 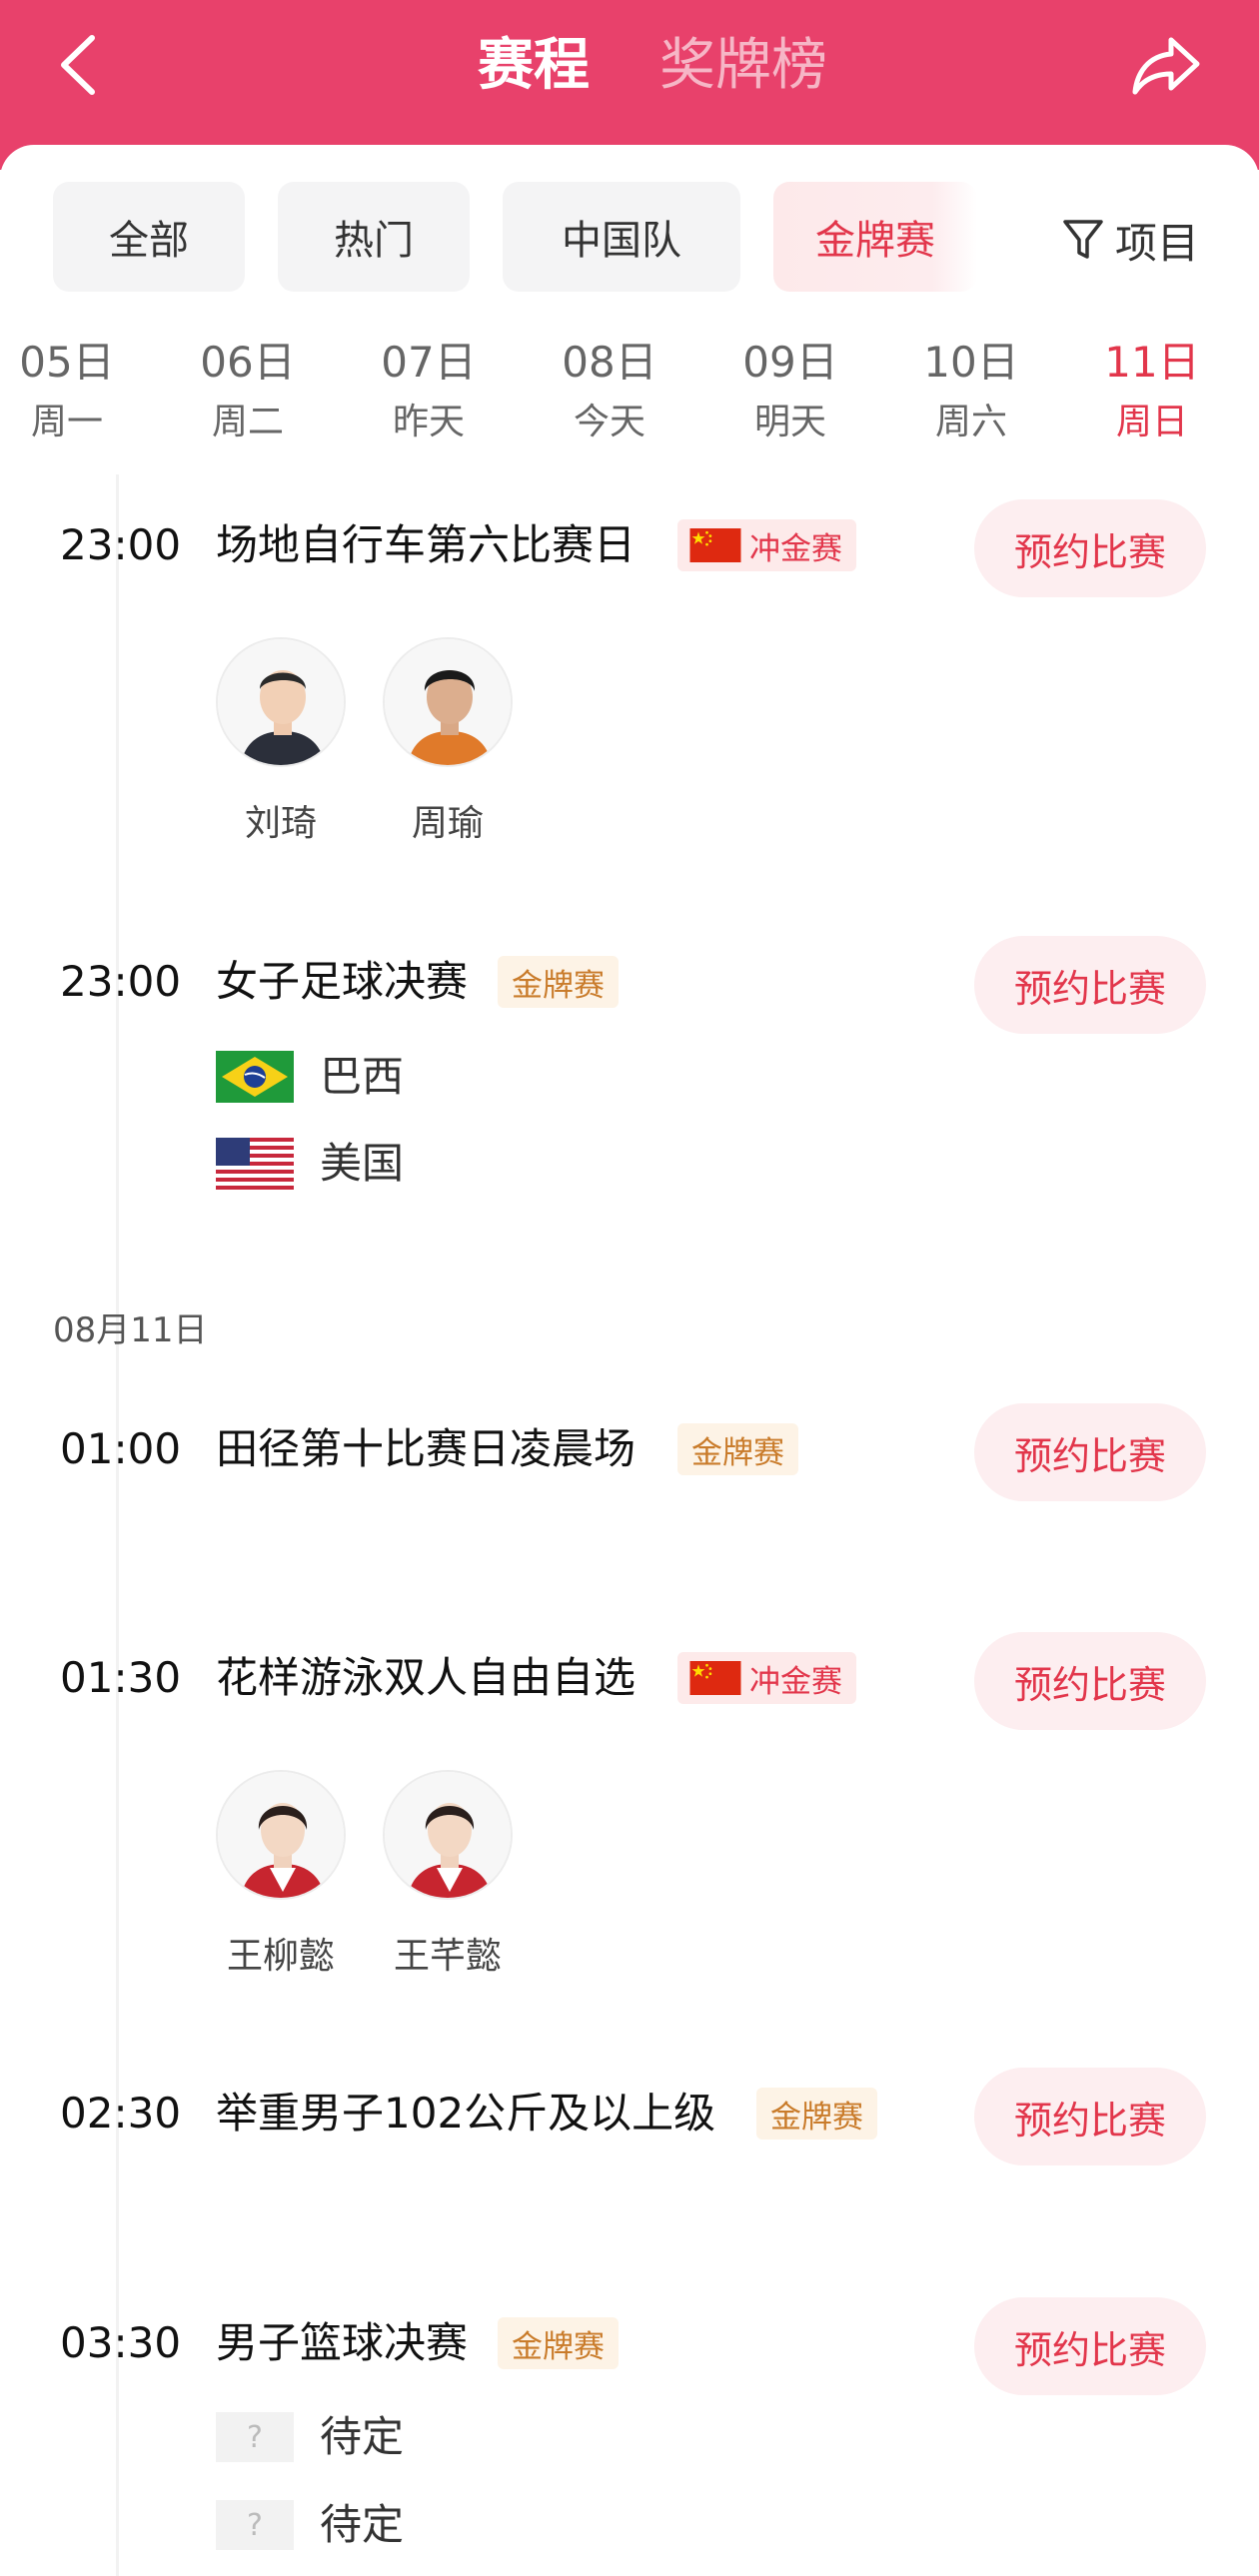 I want to click on brazil-flag-icon, so click(x=255, y=1077).